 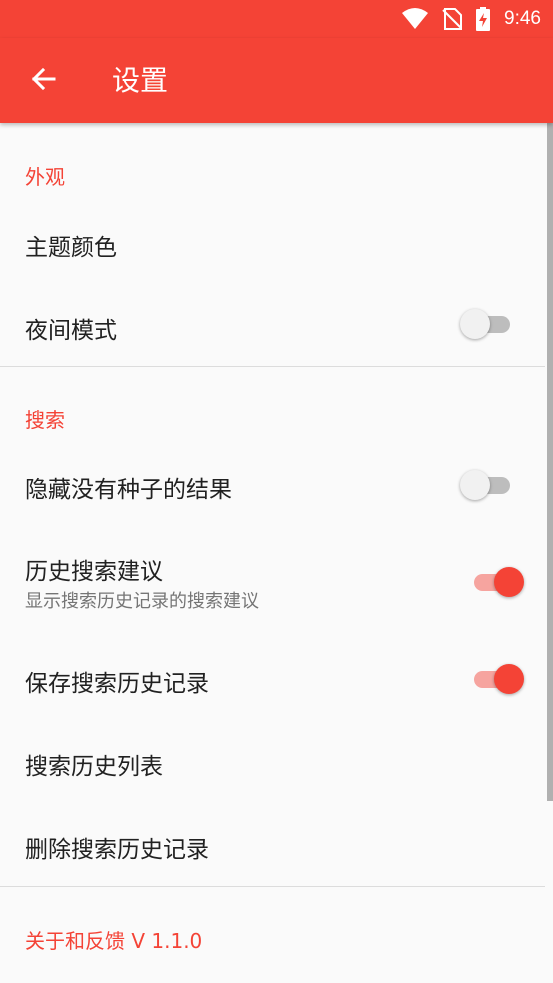 What do you see at coordinates (117, 850) in the screenshot?
I see `setting-delete-history-label: 删除搜索历史记录` at bounding box center [117, 850].